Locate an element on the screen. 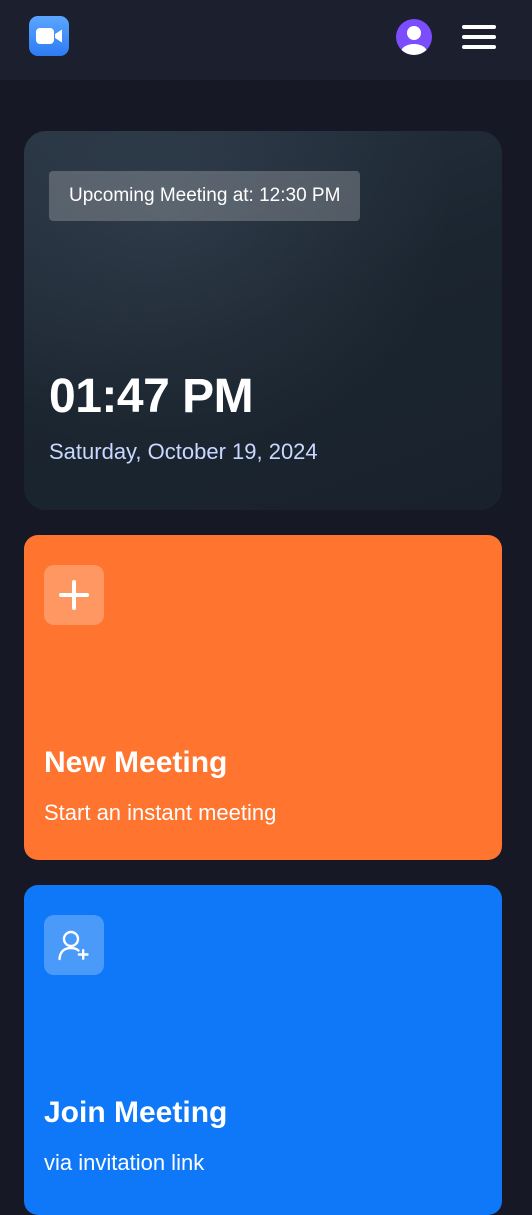 The height and width of the screenshot is (1215, 532). add-user-icon is located at coordinates (73, 945).